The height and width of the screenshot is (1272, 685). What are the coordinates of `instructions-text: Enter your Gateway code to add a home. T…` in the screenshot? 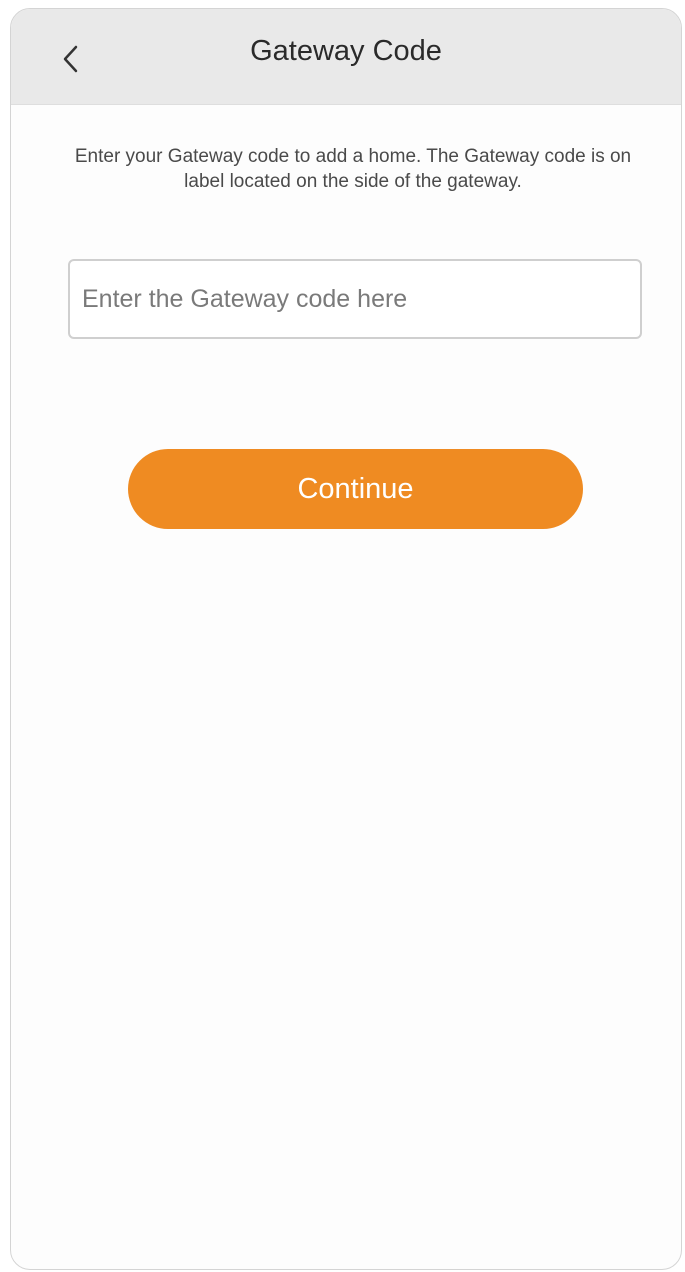 It's located at (353, 169).